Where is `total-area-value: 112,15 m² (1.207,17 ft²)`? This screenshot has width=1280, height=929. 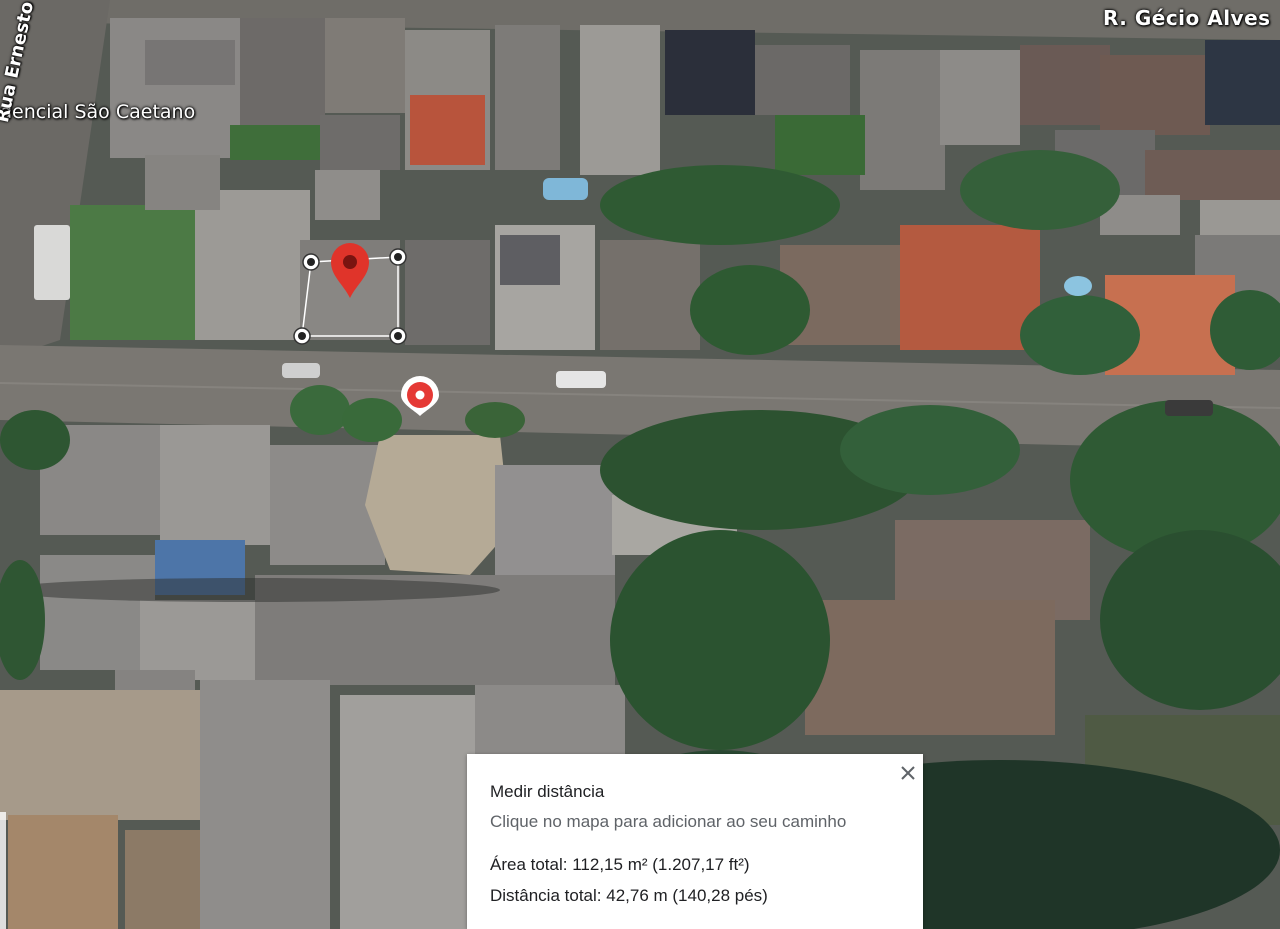 total-area-value: 112,15 m² (1.207,17 ft²) is located at coordinates (661, 864).